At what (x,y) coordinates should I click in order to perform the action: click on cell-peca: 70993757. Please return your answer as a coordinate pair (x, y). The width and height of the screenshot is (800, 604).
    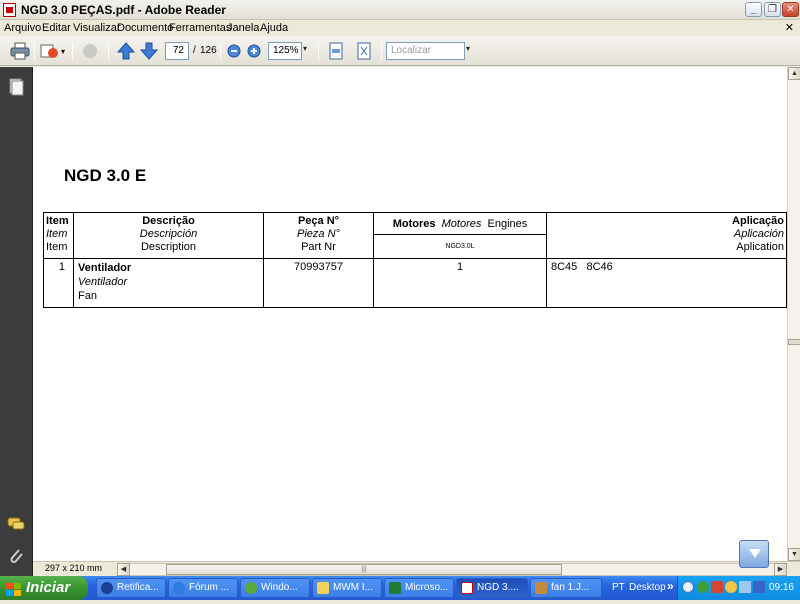
    Looking at the image, I should click on (318, 283).